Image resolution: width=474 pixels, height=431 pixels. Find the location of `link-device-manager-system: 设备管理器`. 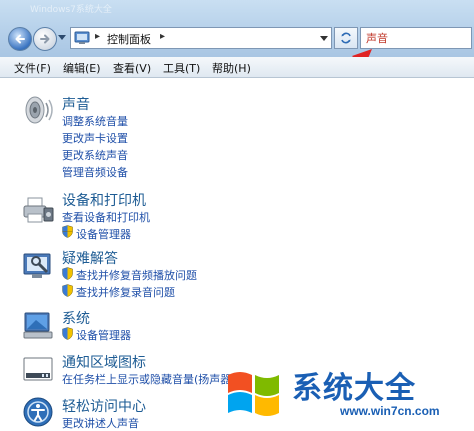

link-device-manager-system: 设备管理器 is located at coordinates (103, 335).